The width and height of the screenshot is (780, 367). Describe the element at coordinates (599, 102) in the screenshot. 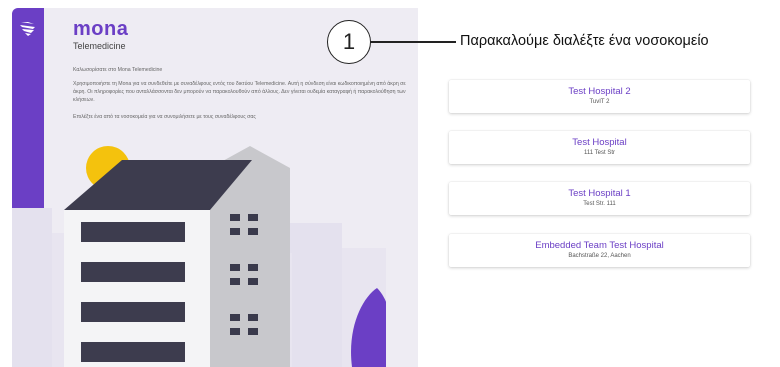

I see `hospital-address: TuvIT 2` at that location.